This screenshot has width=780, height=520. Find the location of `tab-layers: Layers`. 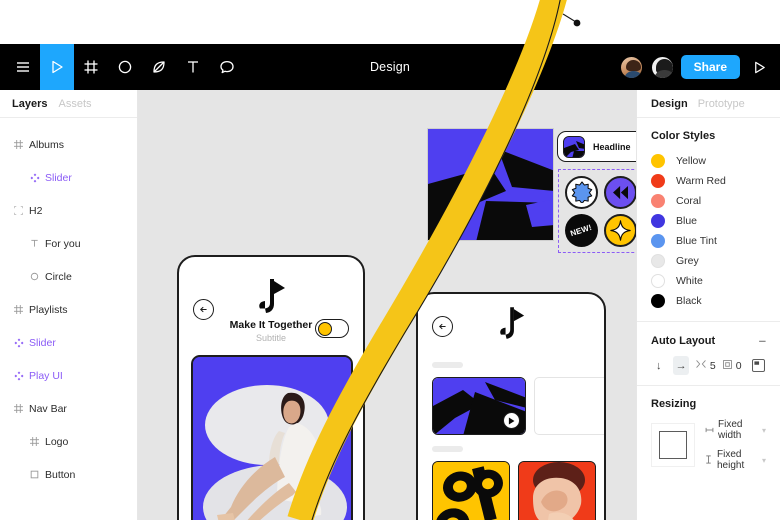

tab-layers: Layers is located at coordinates (29, 104).